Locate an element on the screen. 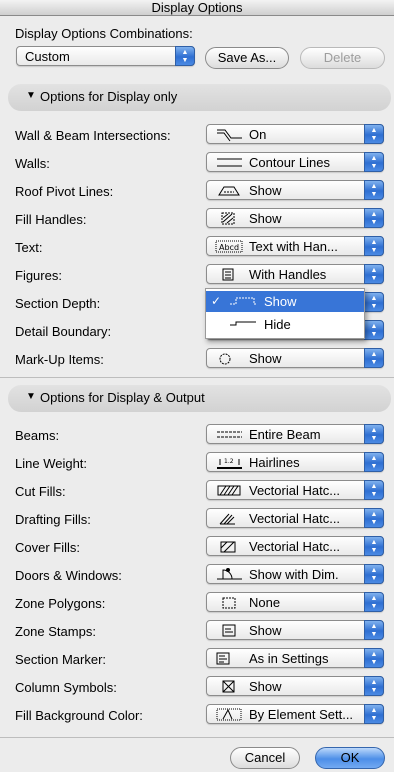  option-label: Figures: is located at coordinates (38, 275).